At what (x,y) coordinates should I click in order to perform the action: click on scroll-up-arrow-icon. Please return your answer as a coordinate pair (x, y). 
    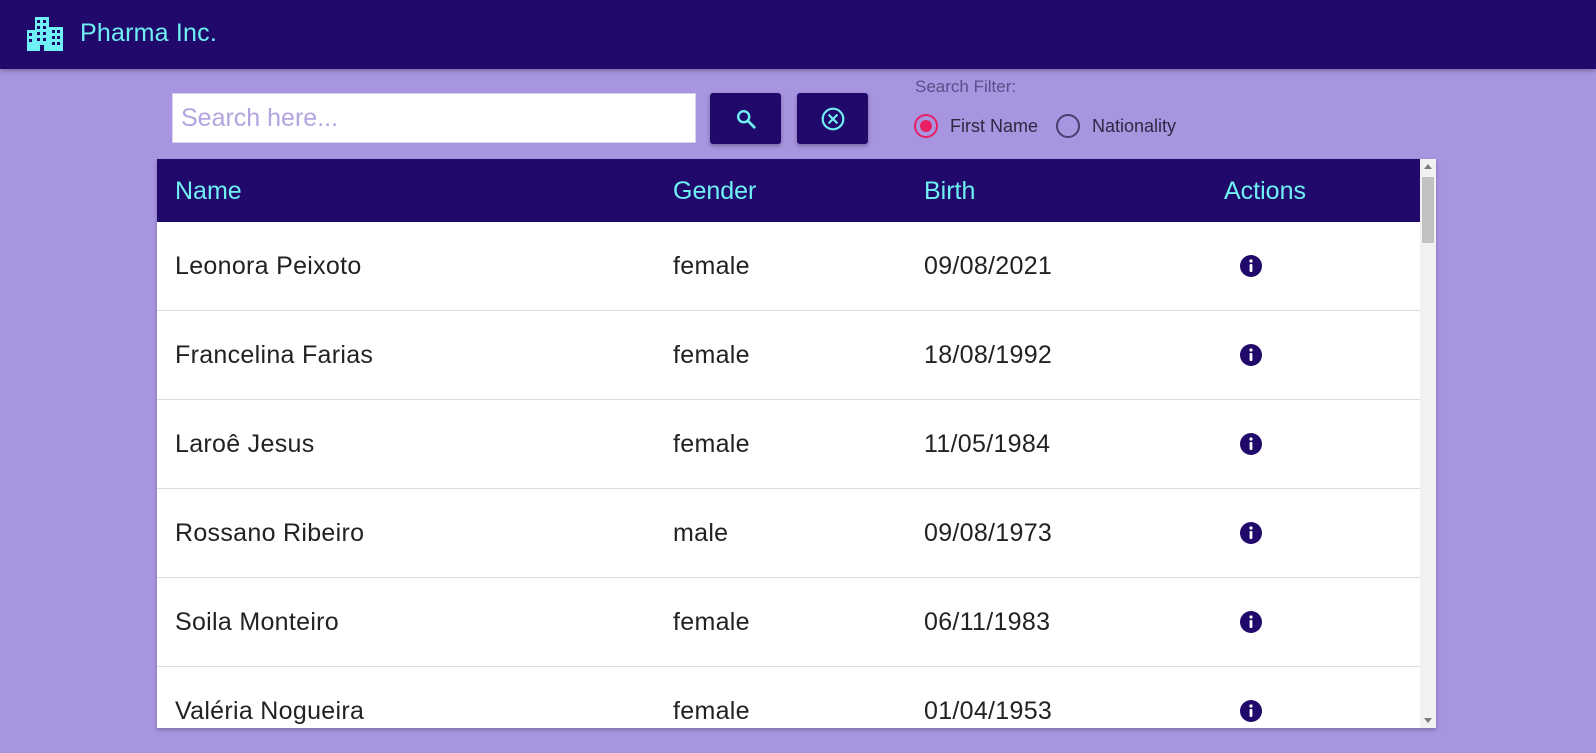
    Looking at the image, I should click on (1428, 166).